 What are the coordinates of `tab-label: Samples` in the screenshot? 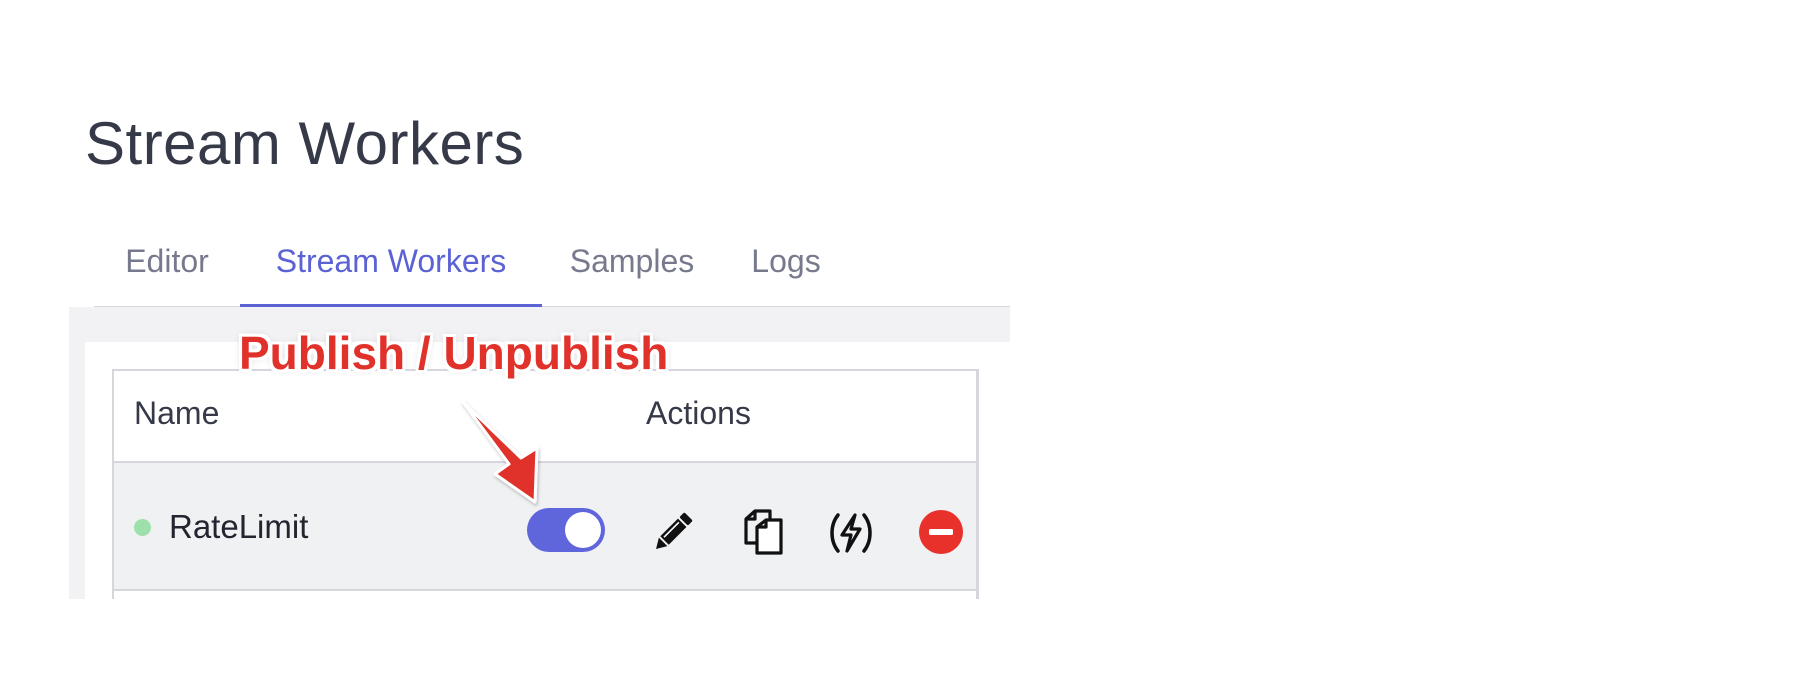 It's located at (632, 261).